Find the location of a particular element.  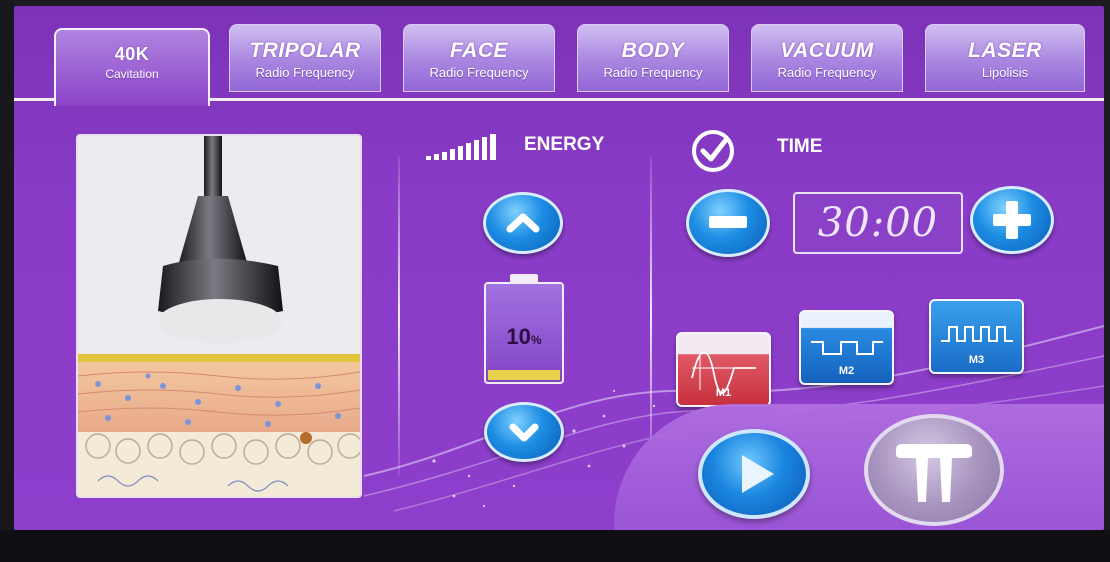

pause-icon is located at coordinates (934, 473).